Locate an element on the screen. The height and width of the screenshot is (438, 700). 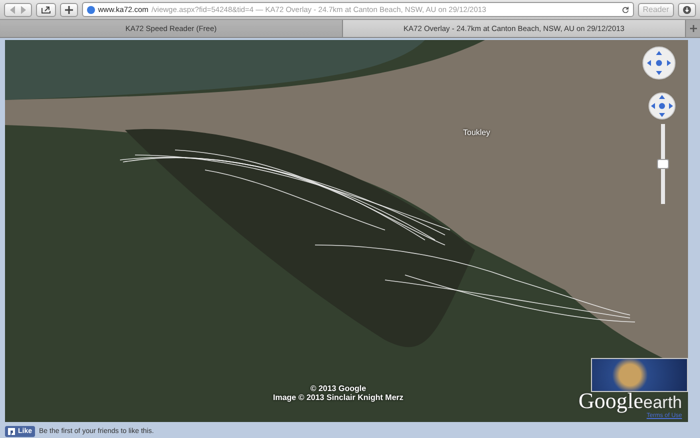
downloads-button is located at coordinates (687, 9).